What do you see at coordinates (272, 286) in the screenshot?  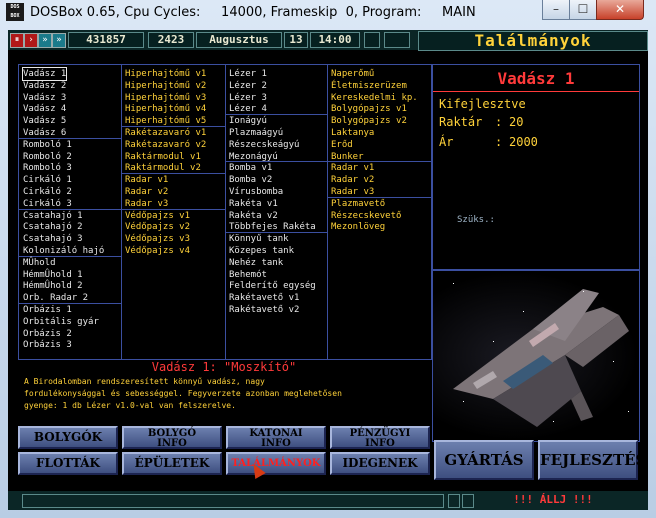 I see `research-item: Felderítő egység` at bounding box center [272, 286].